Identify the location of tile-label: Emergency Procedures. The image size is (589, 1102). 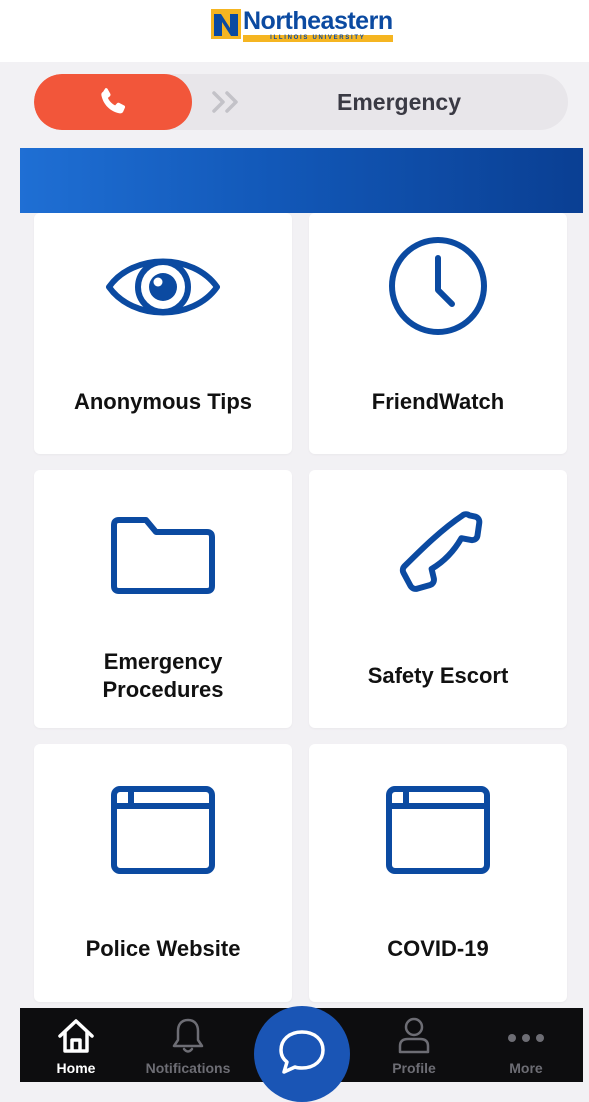
(163, 675).